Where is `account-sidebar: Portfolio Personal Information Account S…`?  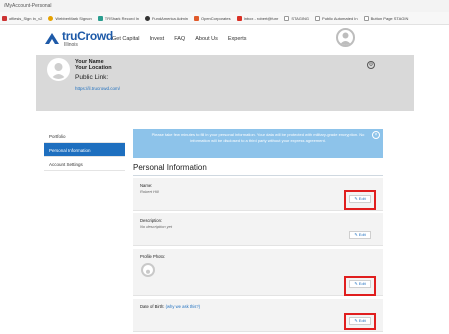
account-sidebar: Portfolio Personal Information Account S… is located at coordinates (84, 150).